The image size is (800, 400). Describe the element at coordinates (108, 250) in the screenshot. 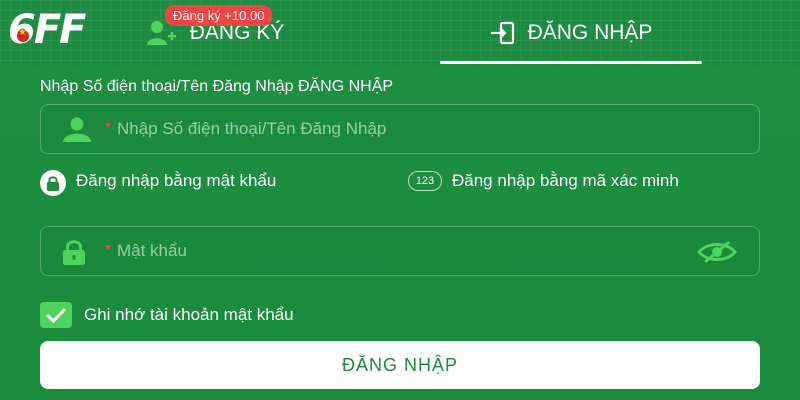

I see `password-required-mark: *` at that location.